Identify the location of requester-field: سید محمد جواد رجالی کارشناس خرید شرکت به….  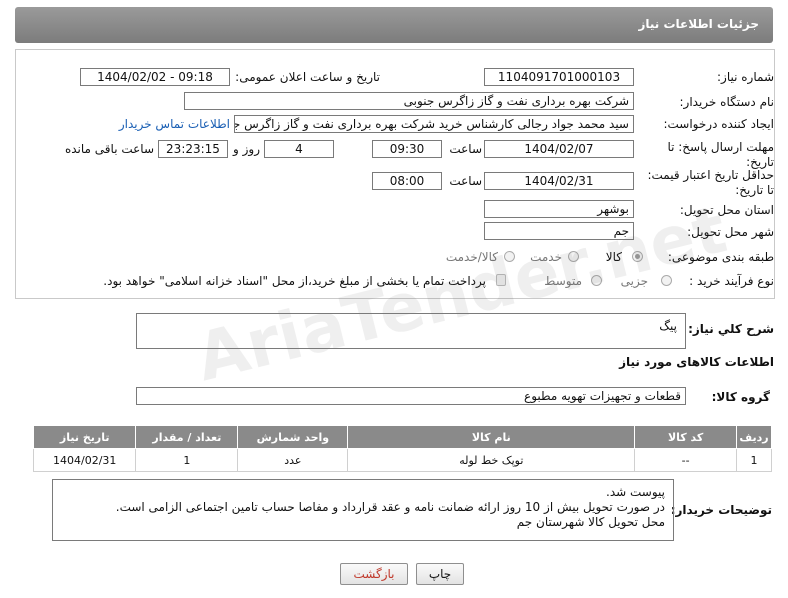
(434, 124).